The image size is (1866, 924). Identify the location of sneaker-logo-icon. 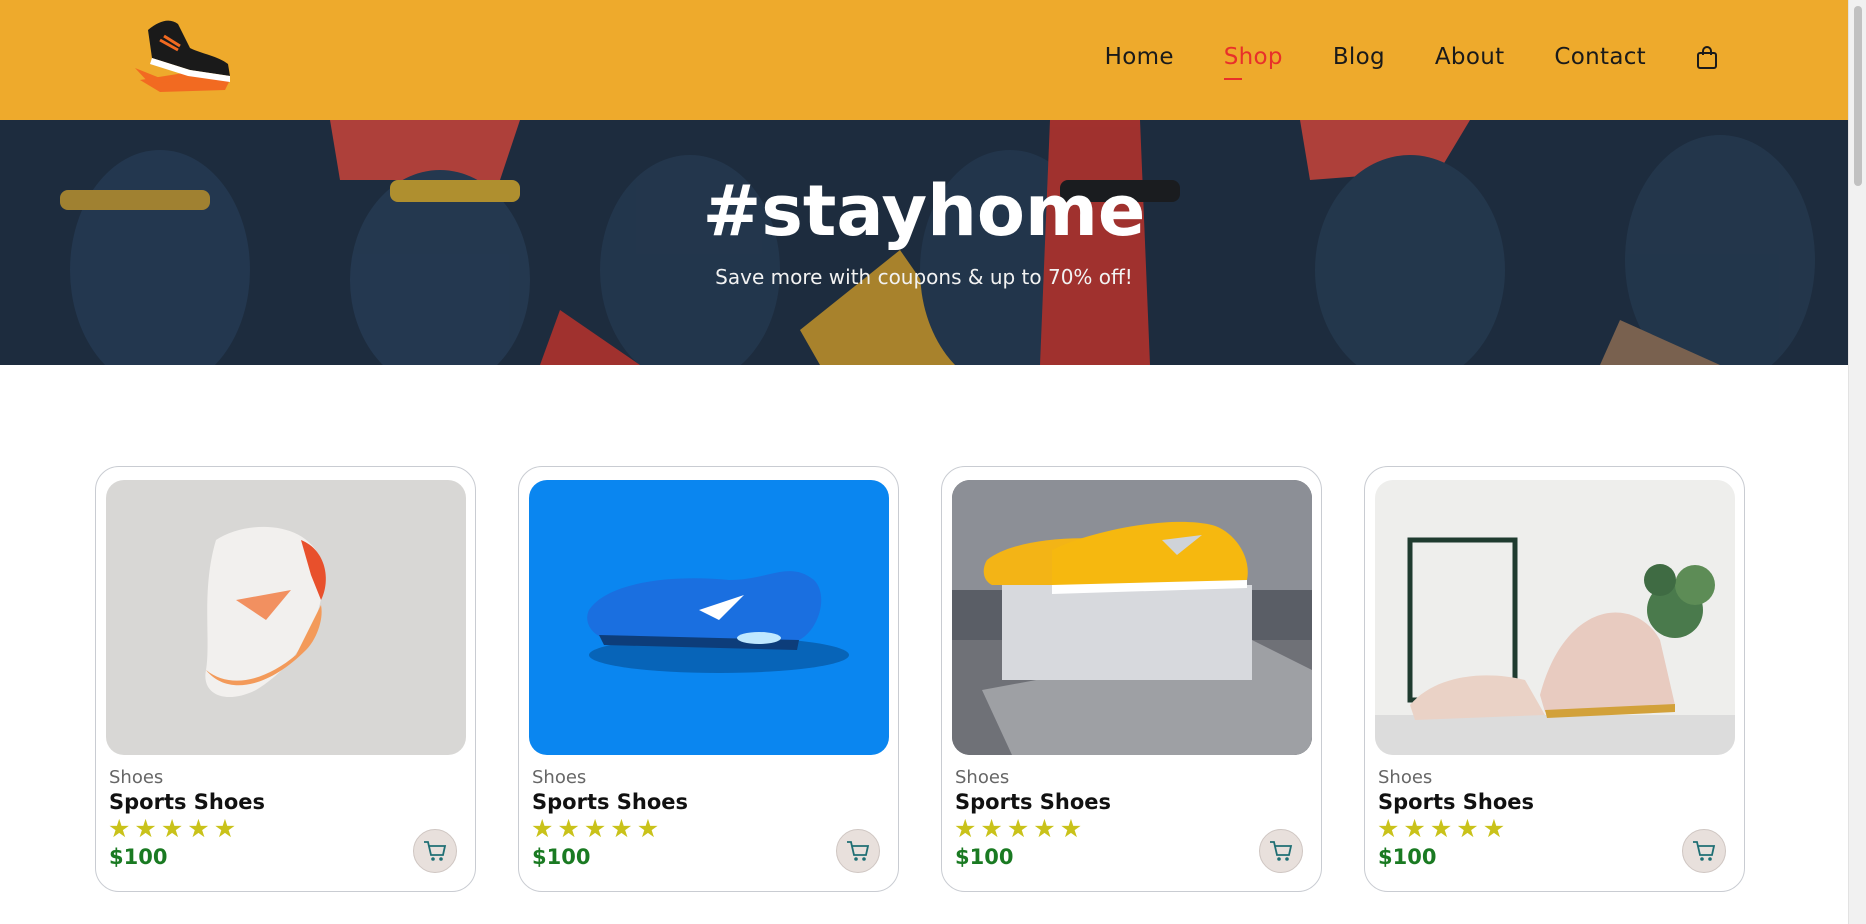
(185, 55).